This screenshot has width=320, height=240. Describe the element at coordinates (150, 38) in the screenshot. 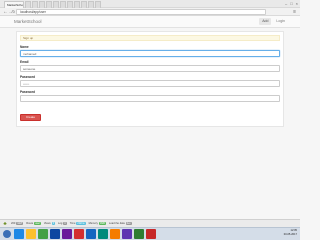

I see `form-alert: Sign up` at that location.